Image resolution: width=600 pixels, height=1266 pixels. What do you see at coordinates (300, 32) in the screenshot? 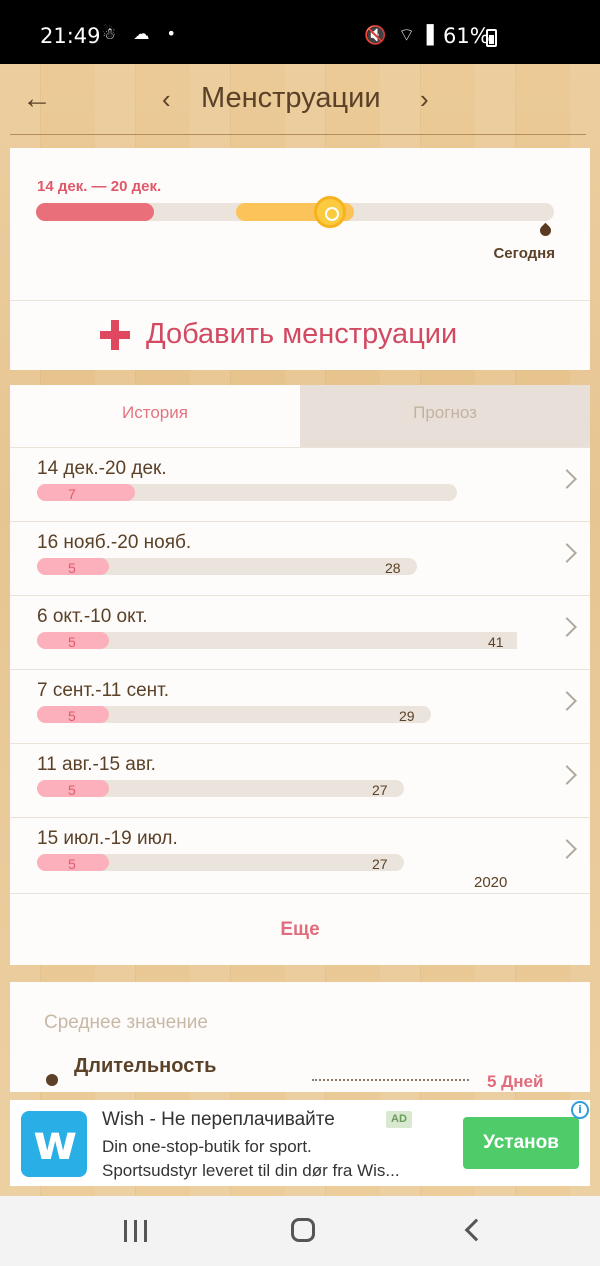
I see `status-bar: 21:49 ☃ ☁ • 🔇 ⌔ ▌ 61%` at bounding box center [300, 32].